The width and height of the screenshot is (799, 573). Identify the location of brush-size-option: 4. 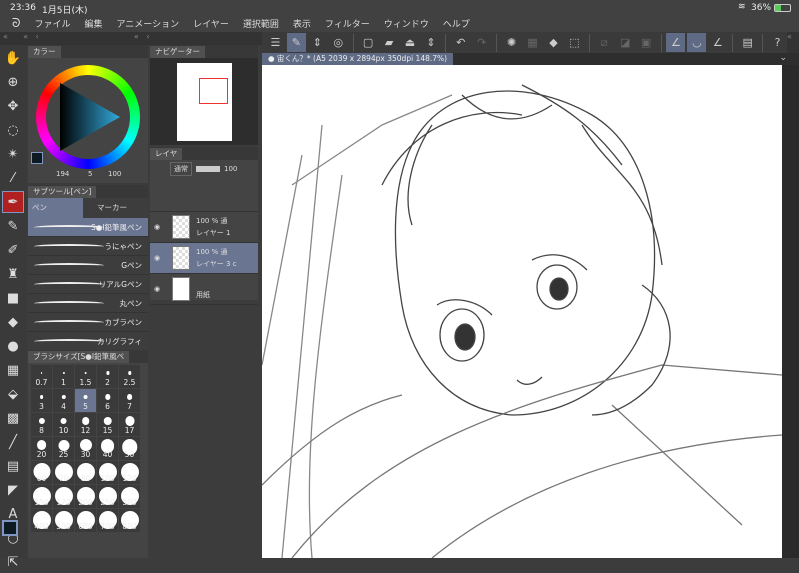
(63, 400).